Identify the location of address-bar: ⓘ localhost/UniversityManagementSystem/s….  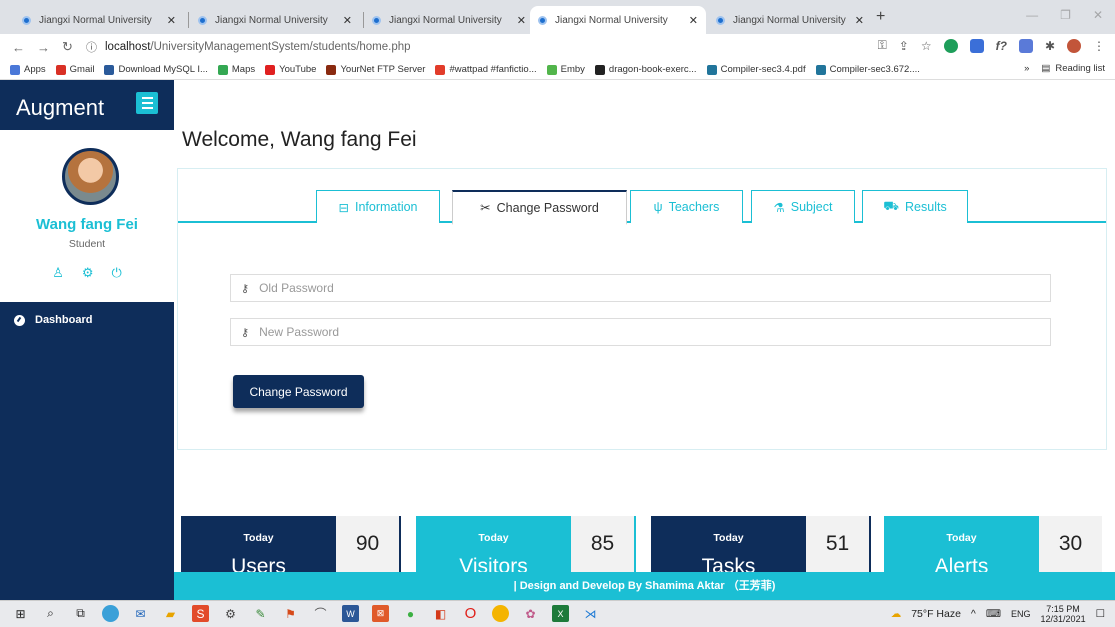
(513, 47).